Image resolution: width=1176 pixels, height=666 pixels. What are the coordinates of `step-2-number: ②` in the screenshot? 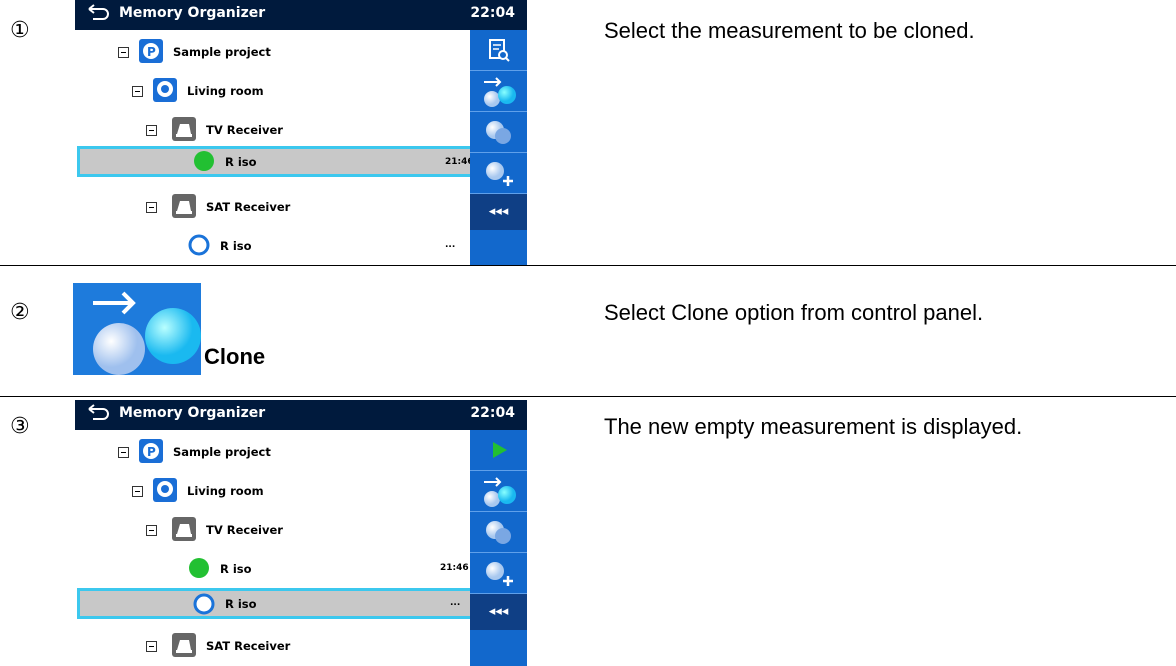 It's located at (20, 312).